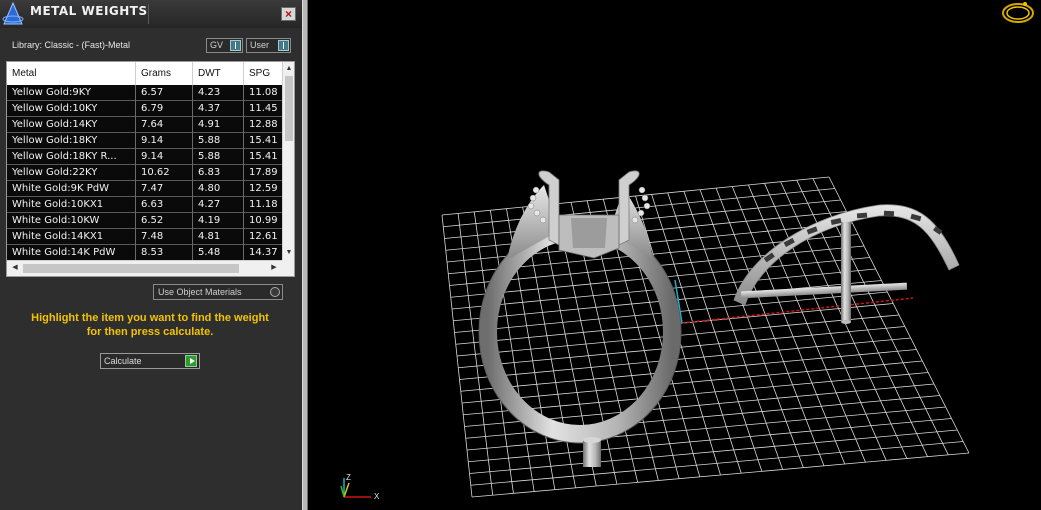  I want to click on column-header-spg: SPG, so click(264, 73).